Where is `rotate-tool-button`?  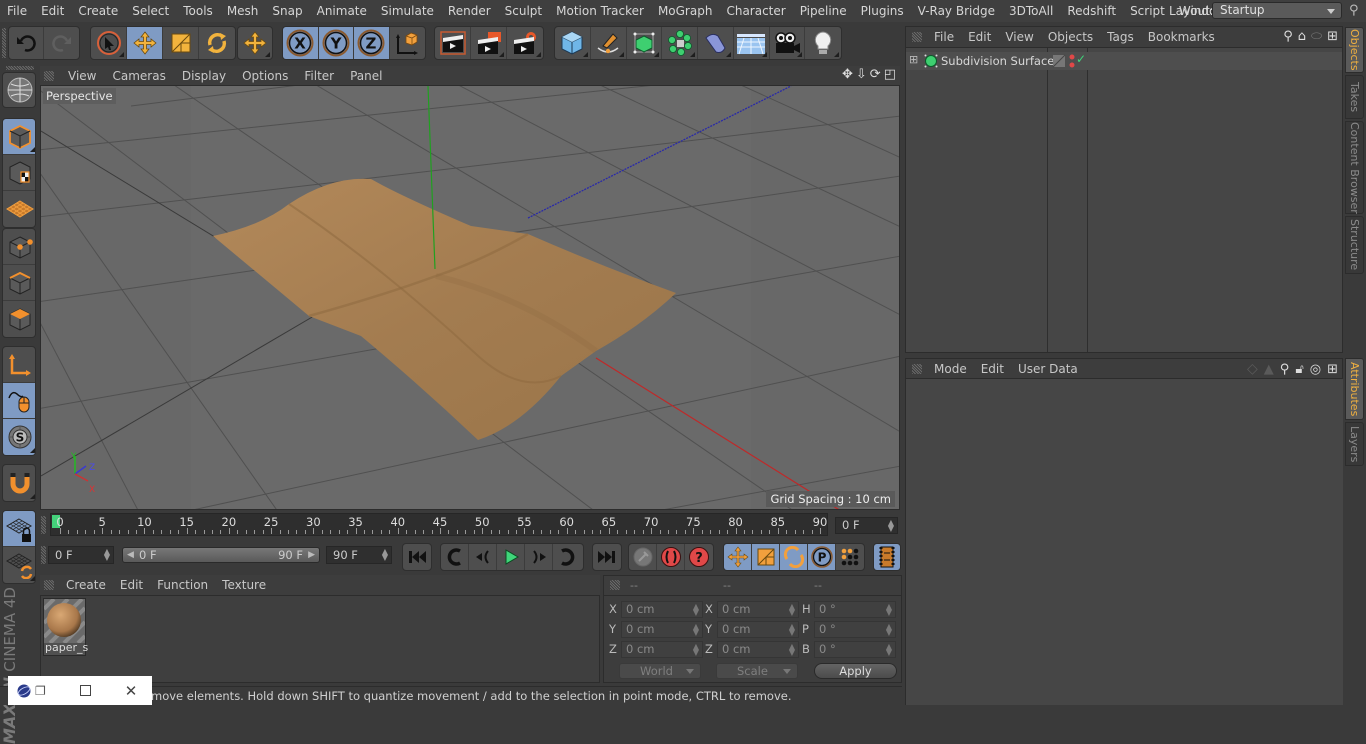 rotate-tool-button is located at coordinates (217, 43).